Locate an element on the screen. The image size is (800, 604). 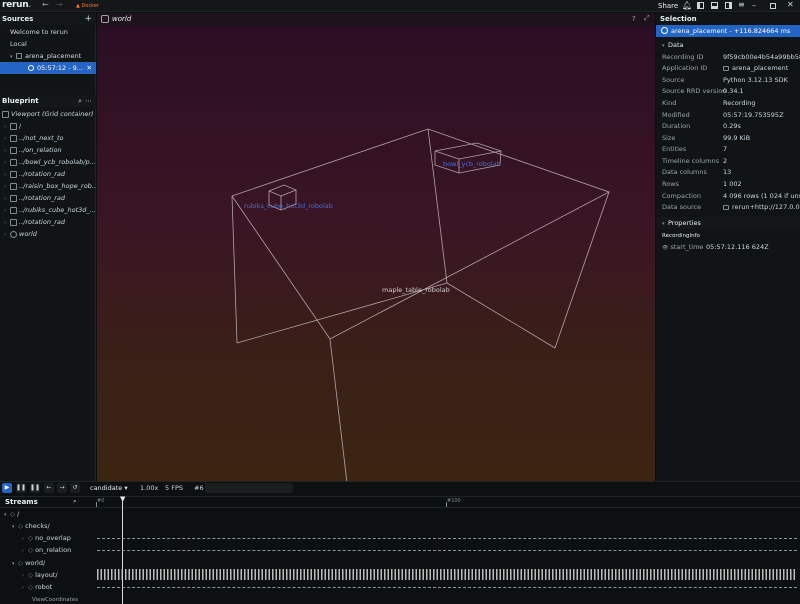
frame-input is located at coordinates (249, 488).